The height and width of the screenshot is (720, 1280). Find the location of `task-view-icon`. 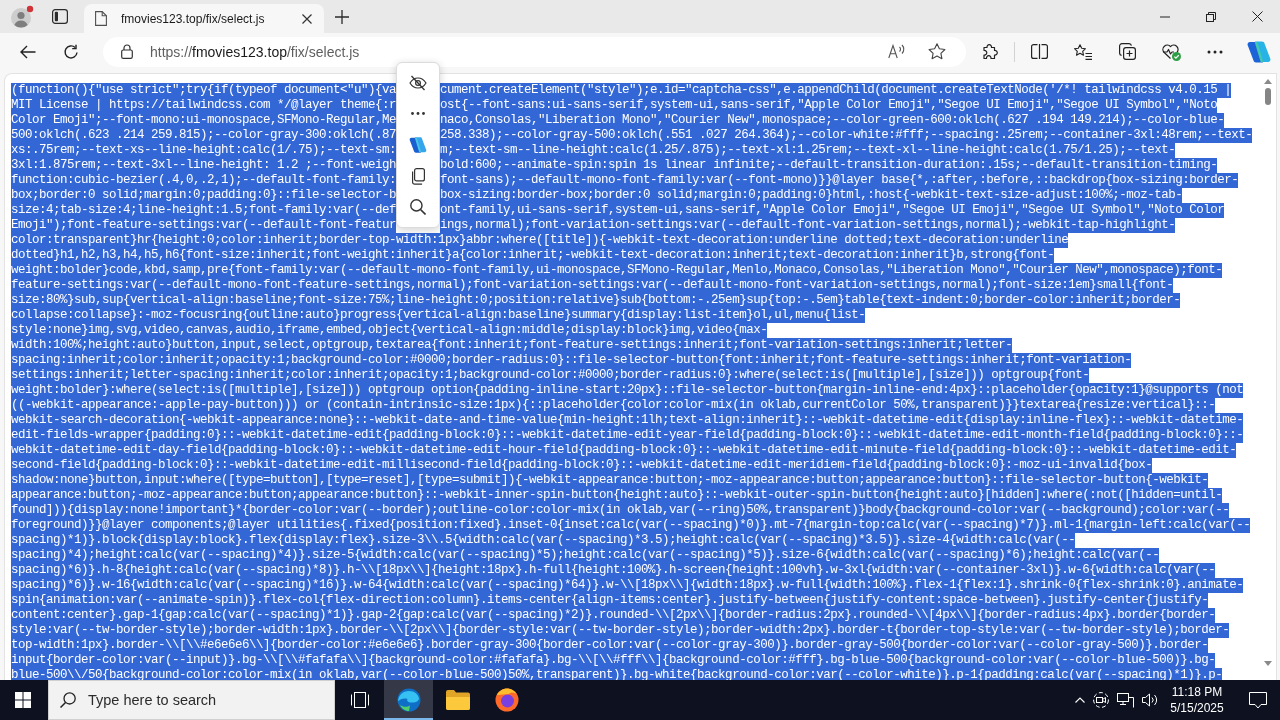

task-view-icon is located at coordinates (359, 700).